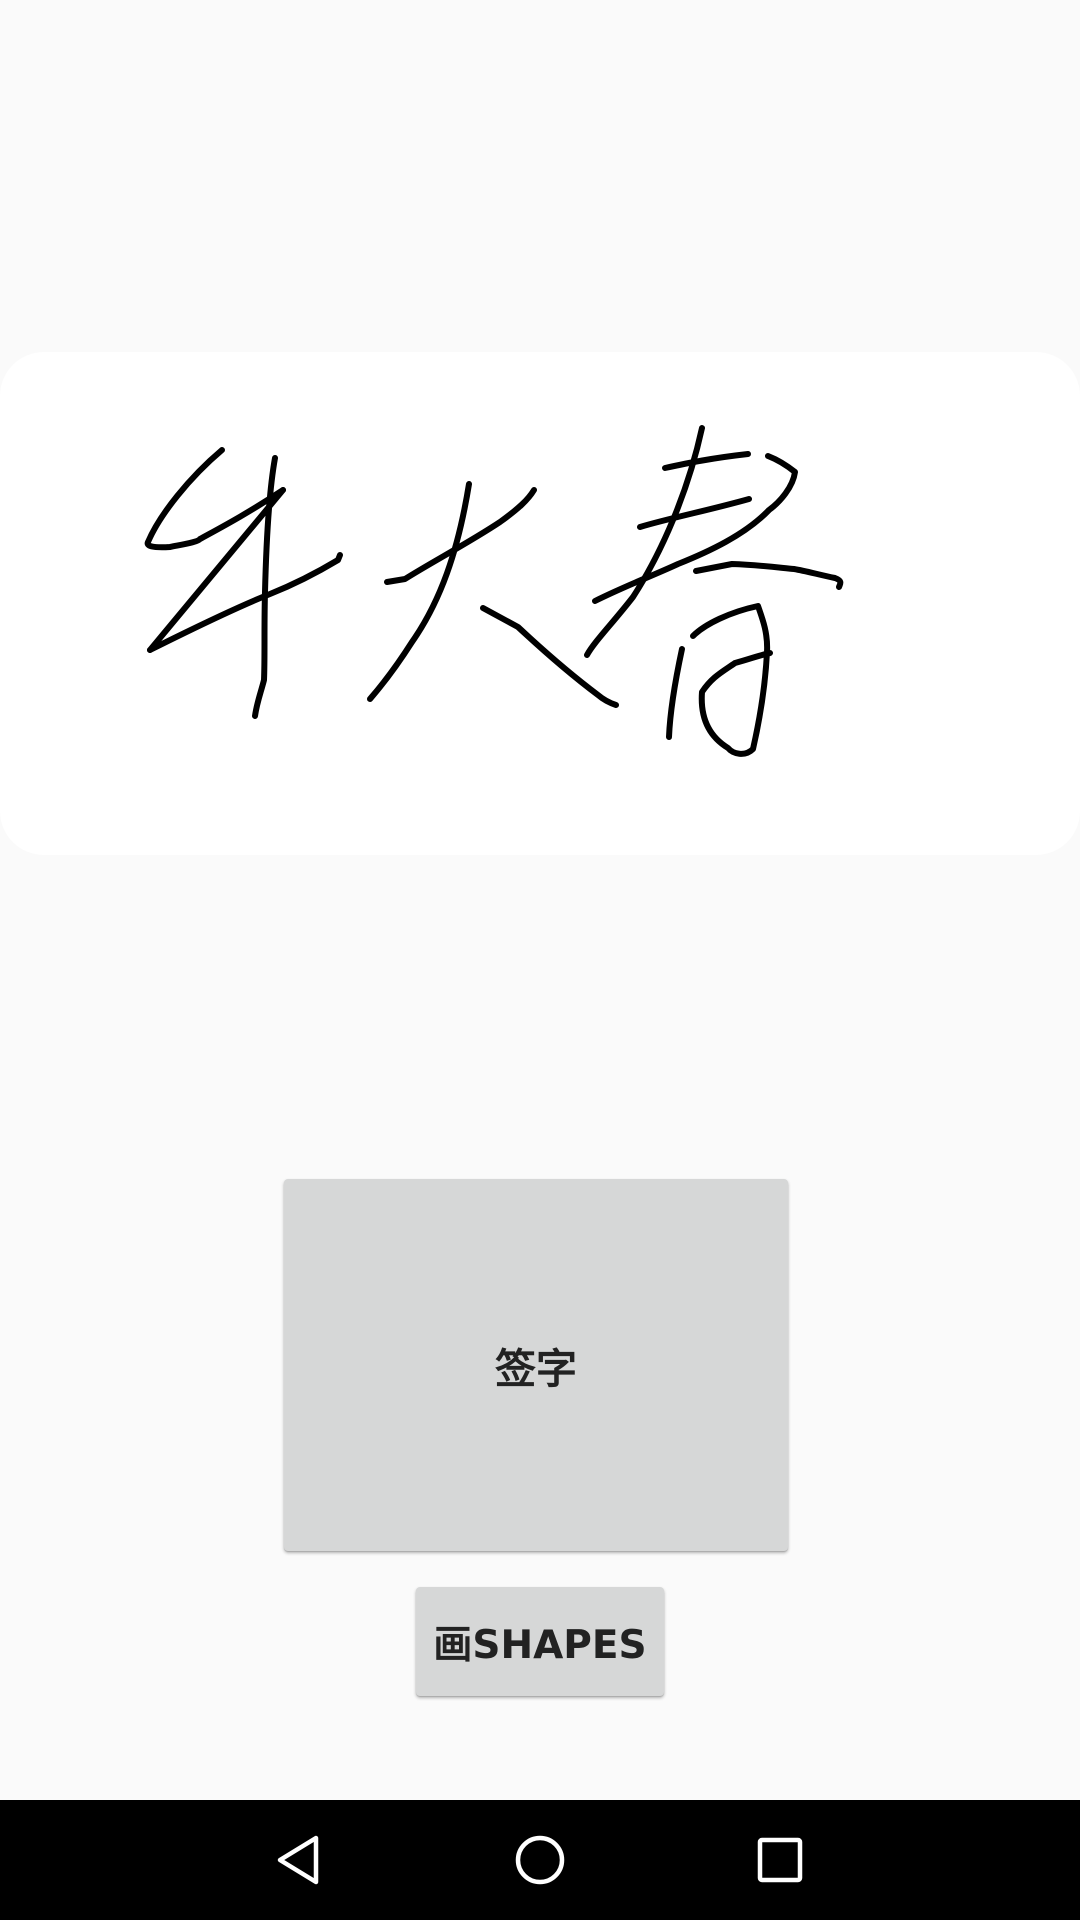  I want to click on square-recents-icon, so click(780, 1860).